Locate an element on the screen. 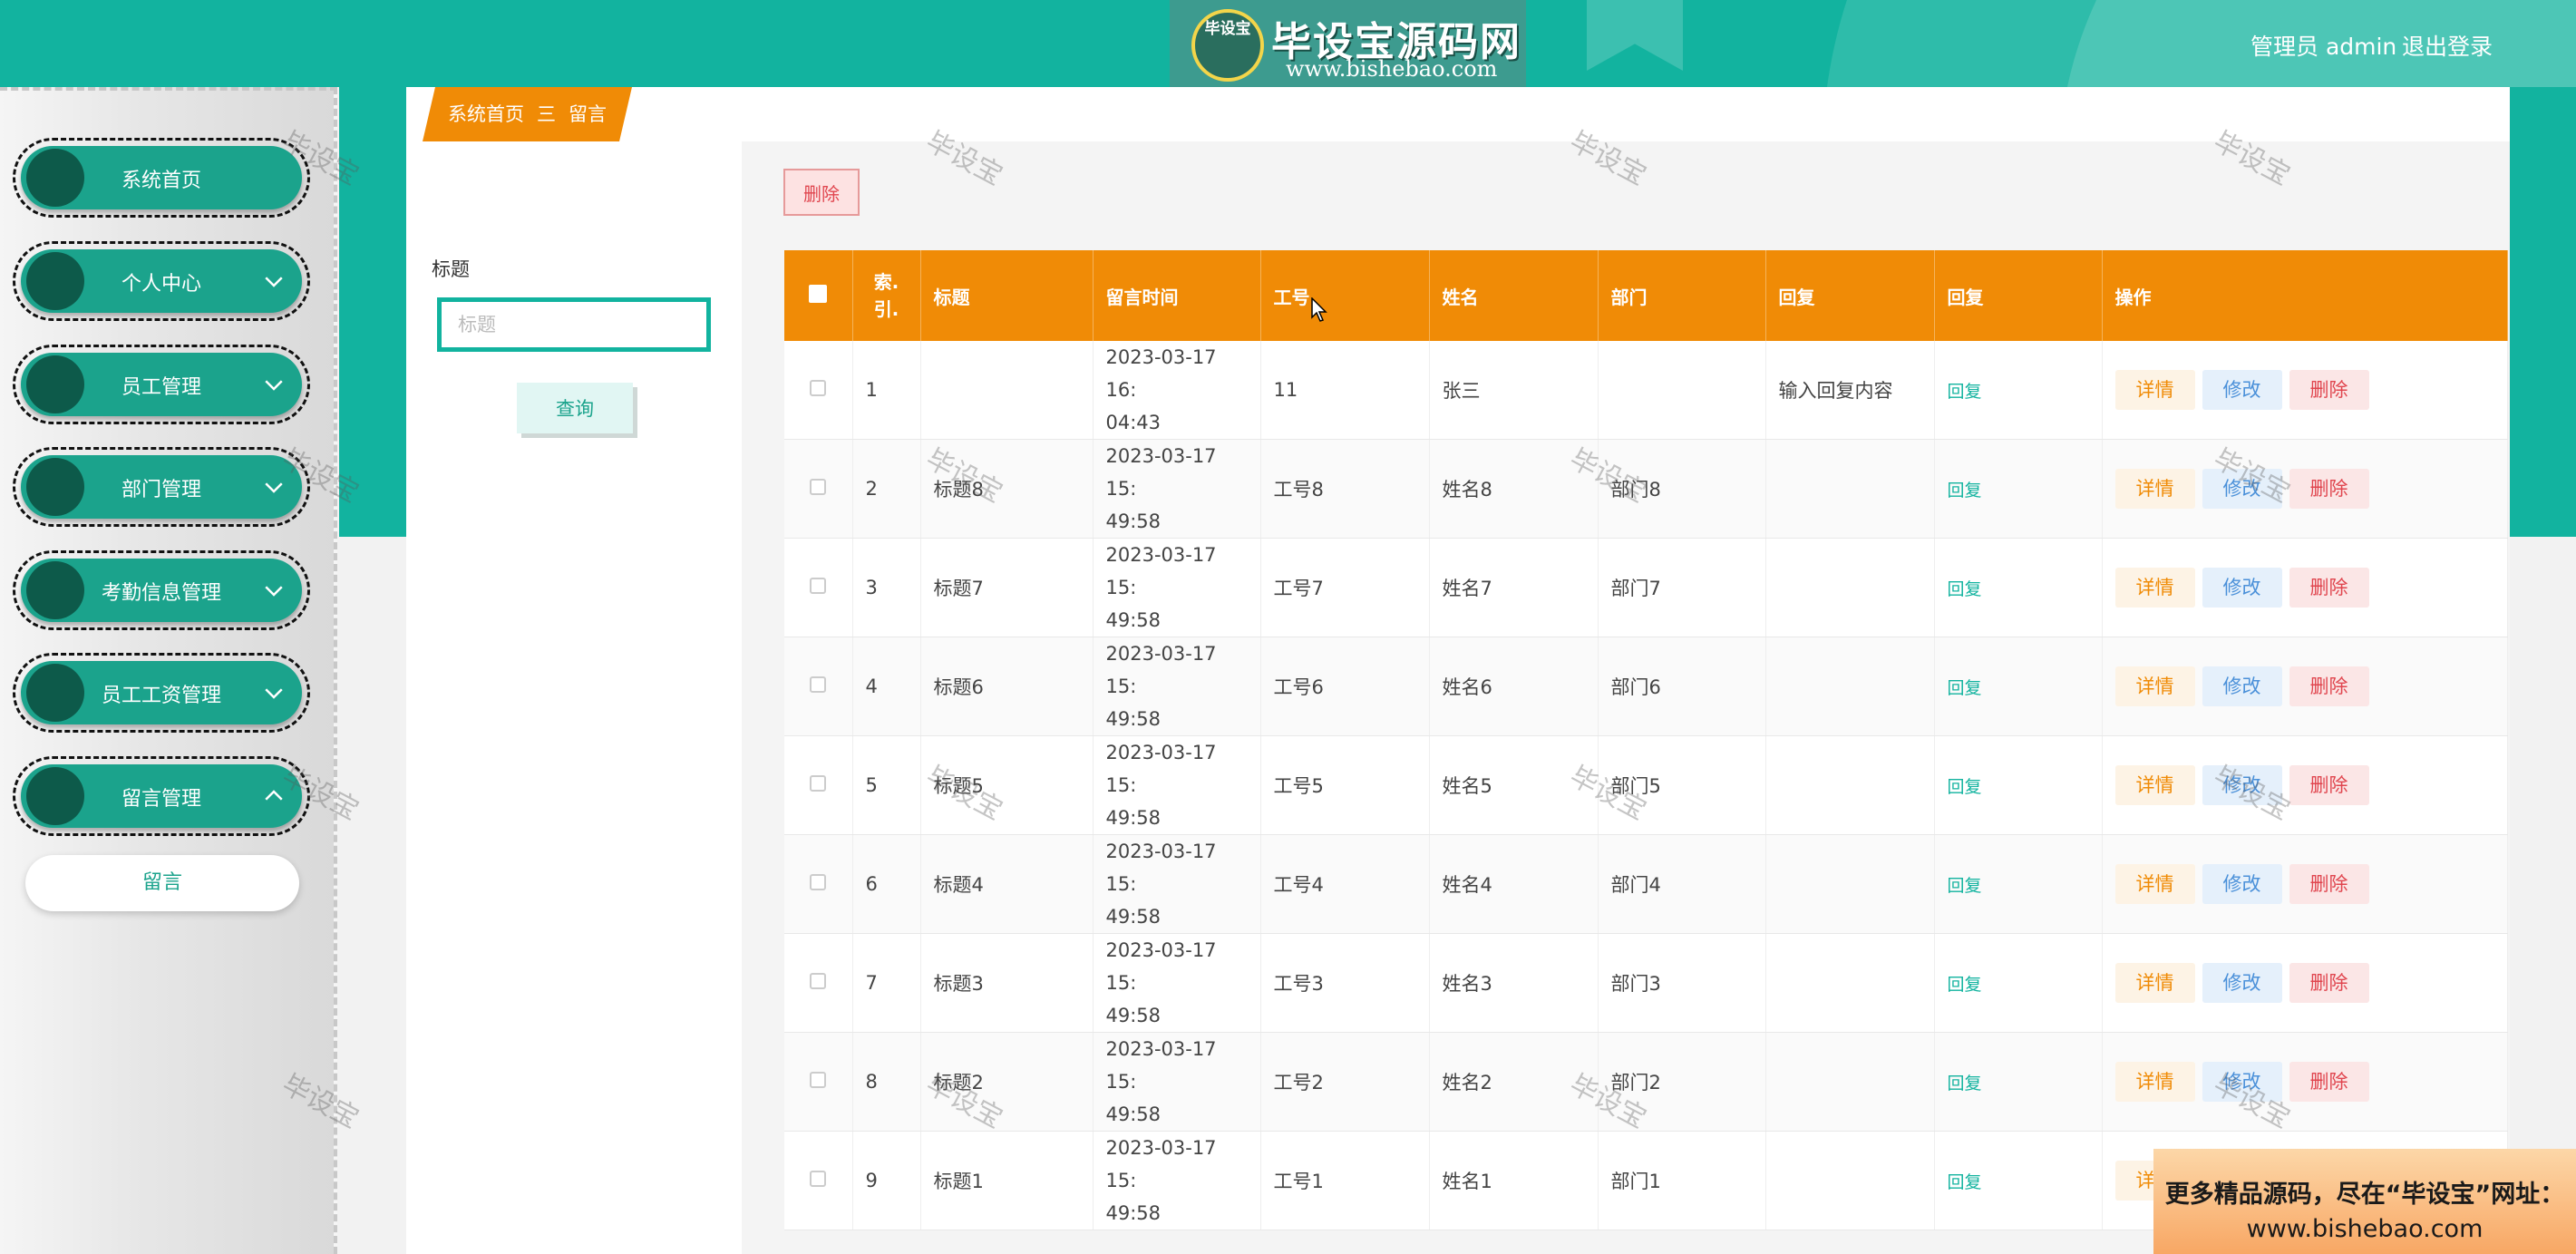  sidebar-item-home: 系统首页 is located at coordinates (161, 178).